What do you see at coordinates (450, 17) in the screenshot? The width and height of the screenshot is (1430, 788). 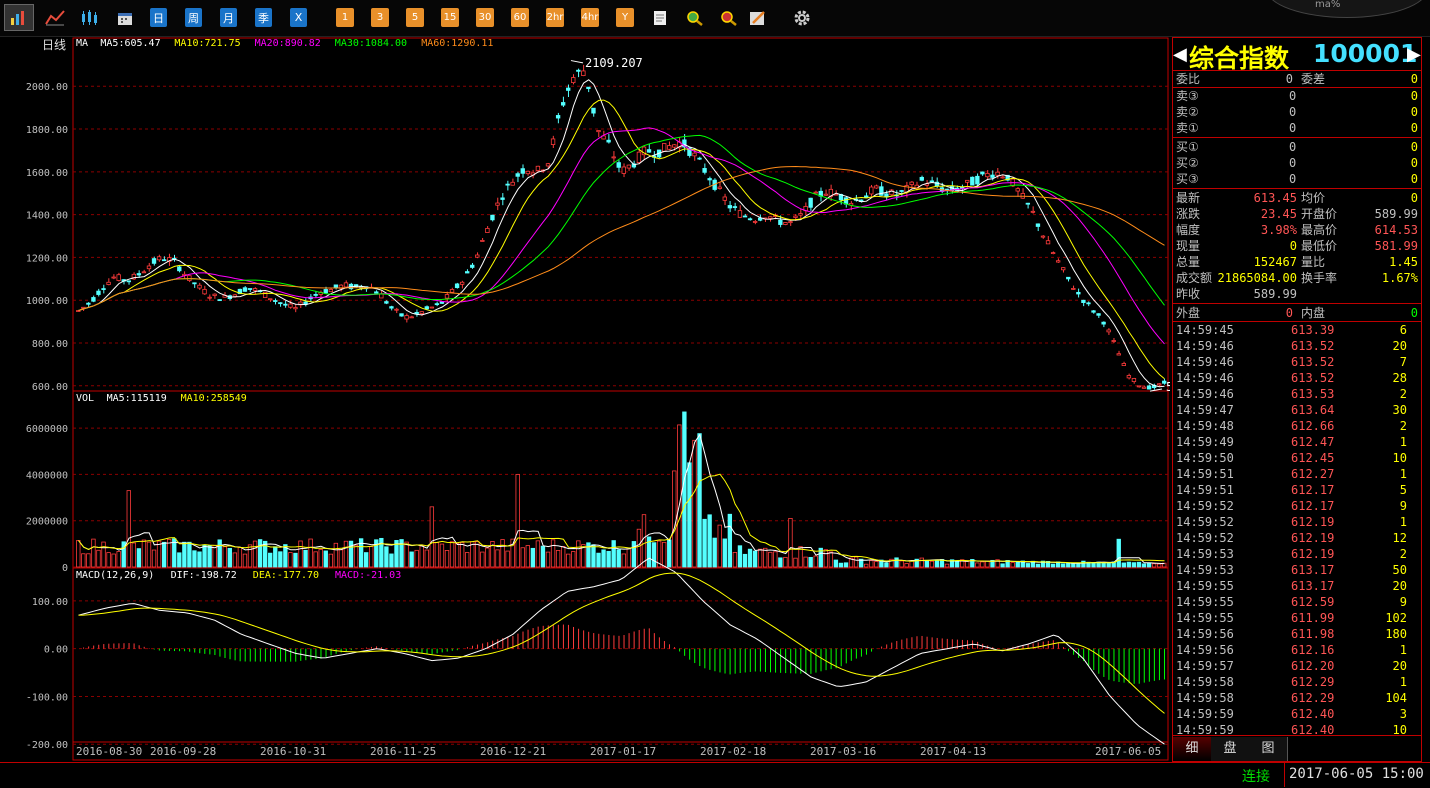 I see `interval-15-button: 15` at bounding box center [450, 17].